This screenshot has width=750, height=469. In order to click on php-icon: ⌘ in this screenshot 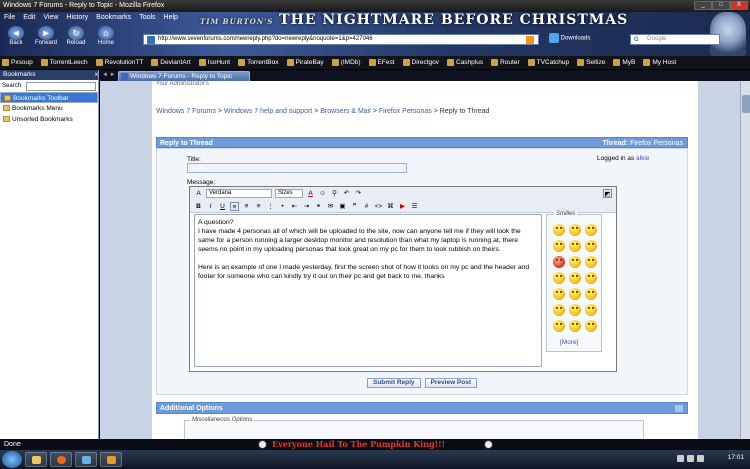, I will do `click(390, 206)`.